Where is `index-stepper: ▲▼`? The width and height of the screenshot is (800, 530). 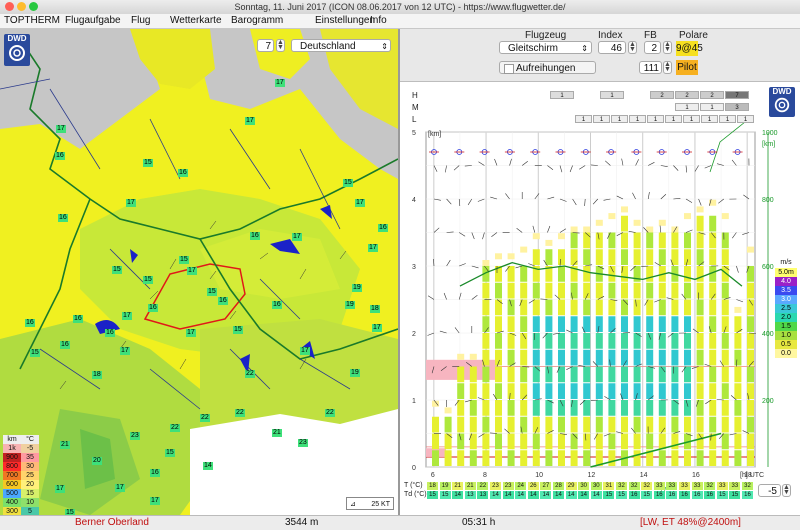 index-stepper: ▲▼ is located at coordinates (632, 47).